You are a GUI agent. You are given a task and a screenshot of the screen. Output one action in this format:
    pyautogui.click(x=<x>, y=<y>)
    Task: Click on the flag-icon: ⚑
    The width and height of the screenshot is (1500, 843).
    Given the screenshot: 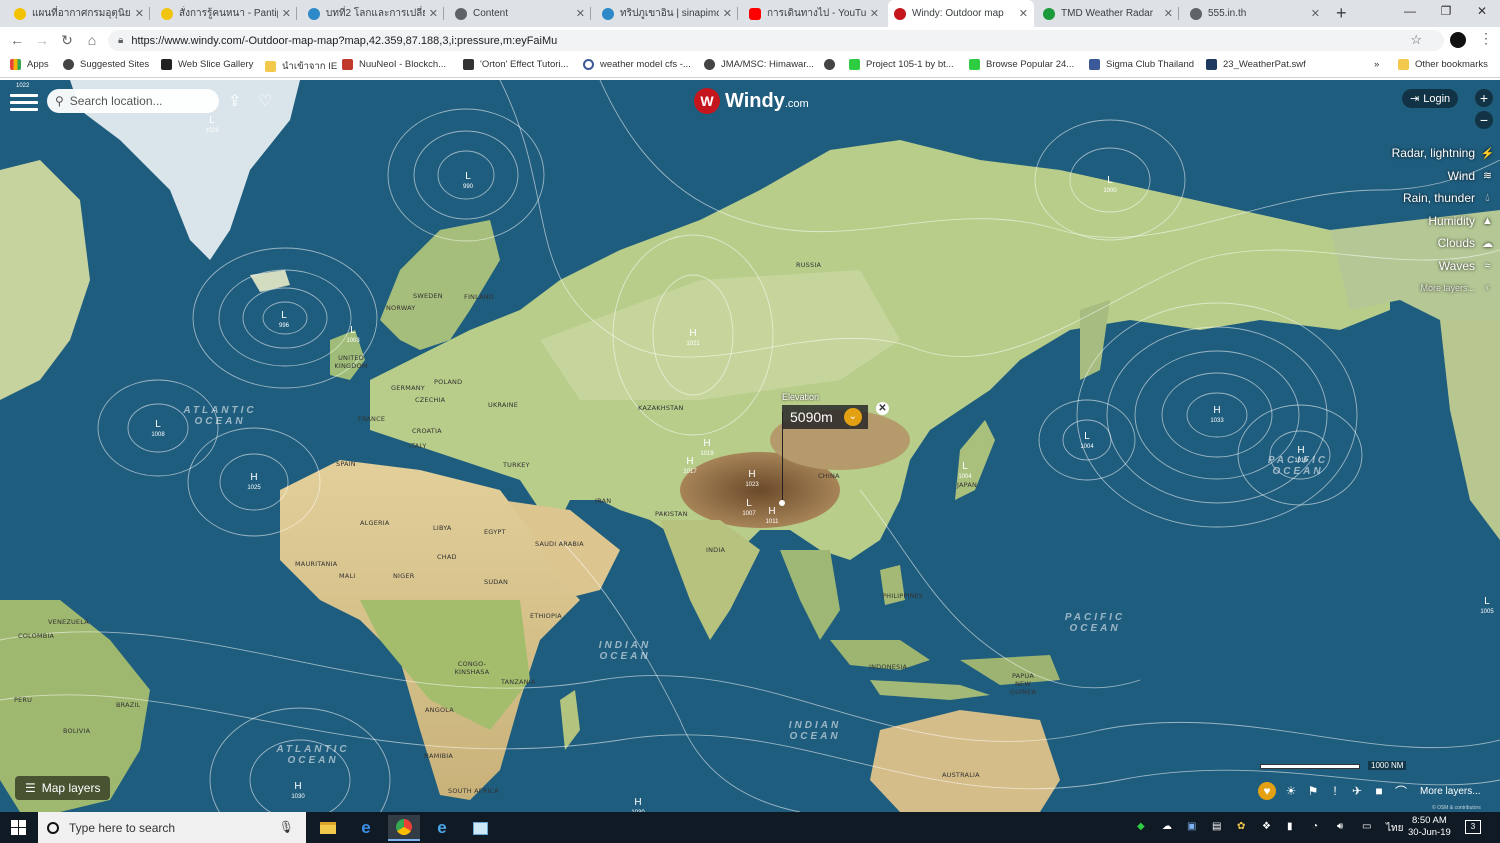 What is the action you would take?
    pyautogui.click(x=1313, y=791)
    